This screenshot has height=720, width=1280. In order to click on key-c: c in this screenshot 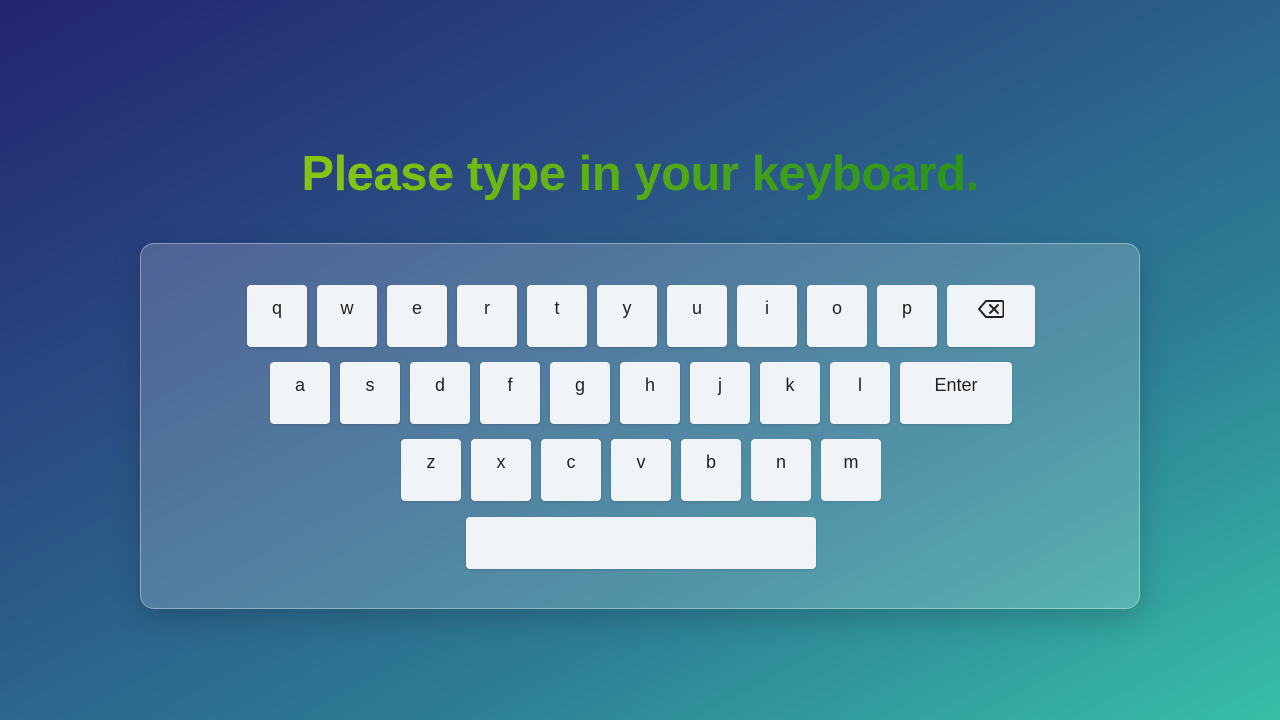, I will do `click(571, 470)`.